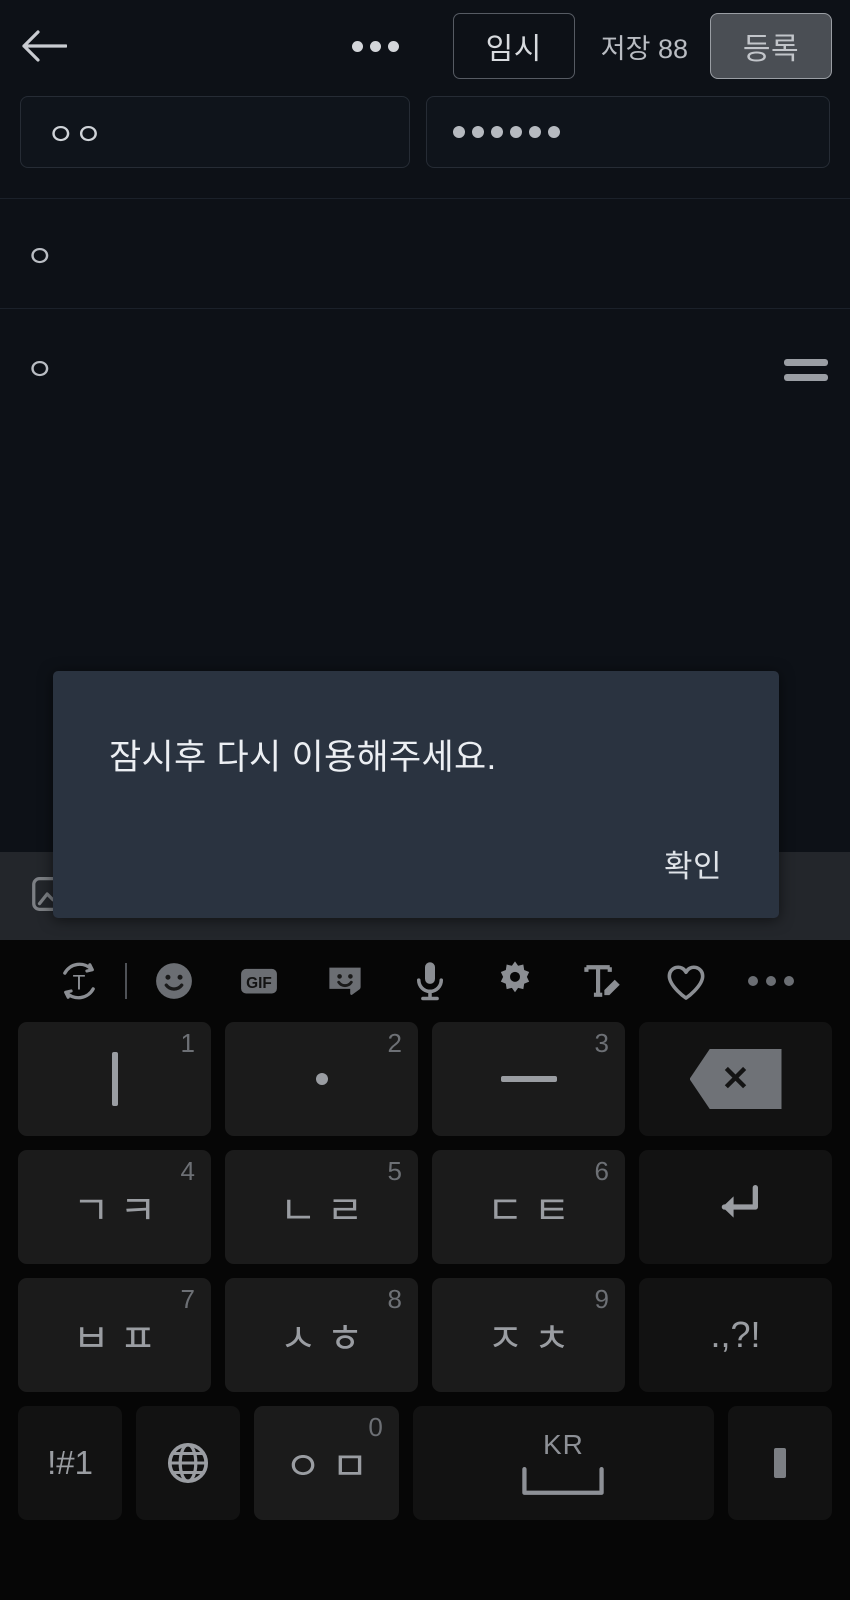 This screenshot has width=850, height=1600. I want to click on key-nieun-rieul: 5 ㄴㄹ, so click(321, 1207).